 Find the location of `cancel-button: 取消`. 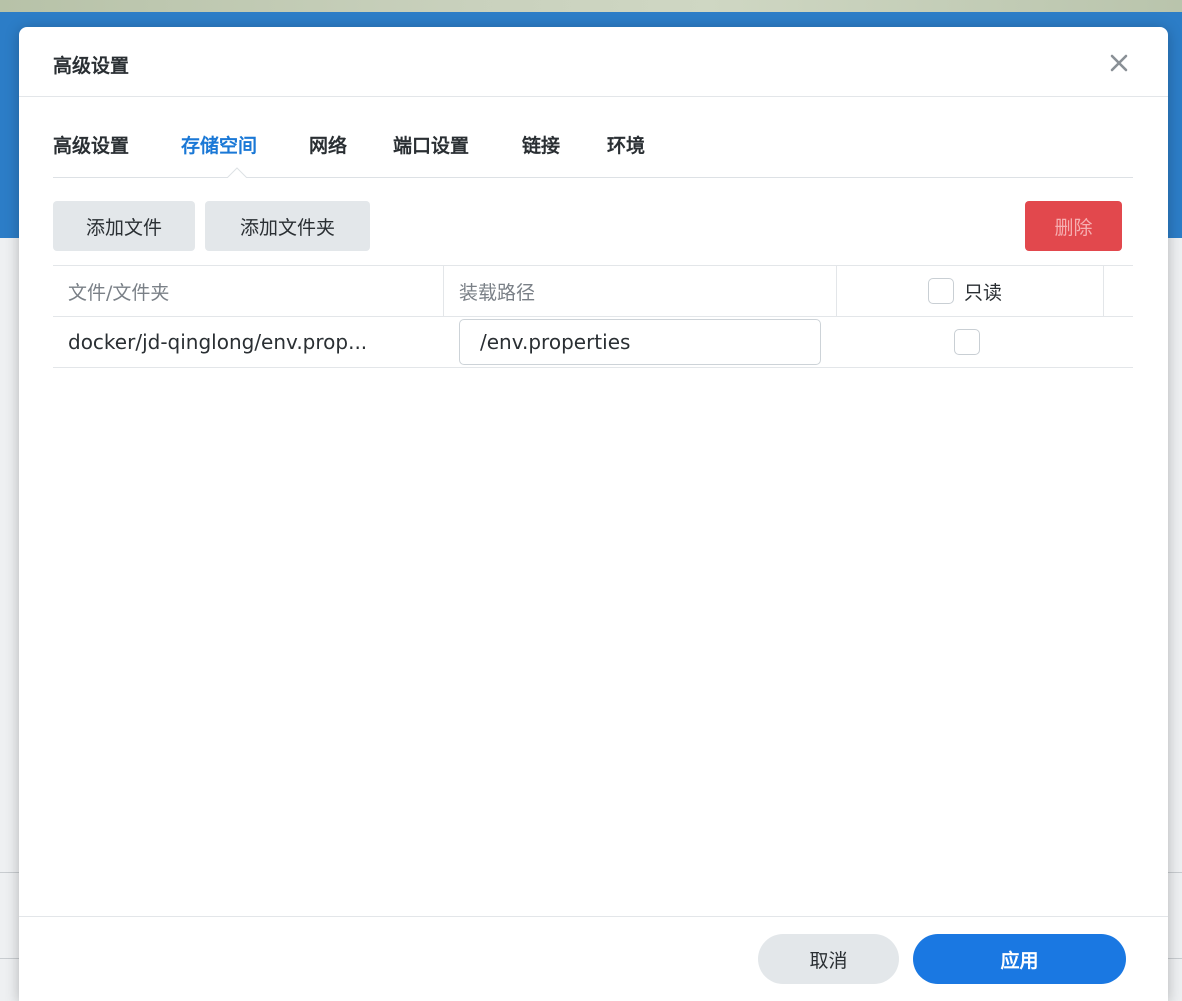

cancel-button: 取消 is located at coordinates (828, 959).